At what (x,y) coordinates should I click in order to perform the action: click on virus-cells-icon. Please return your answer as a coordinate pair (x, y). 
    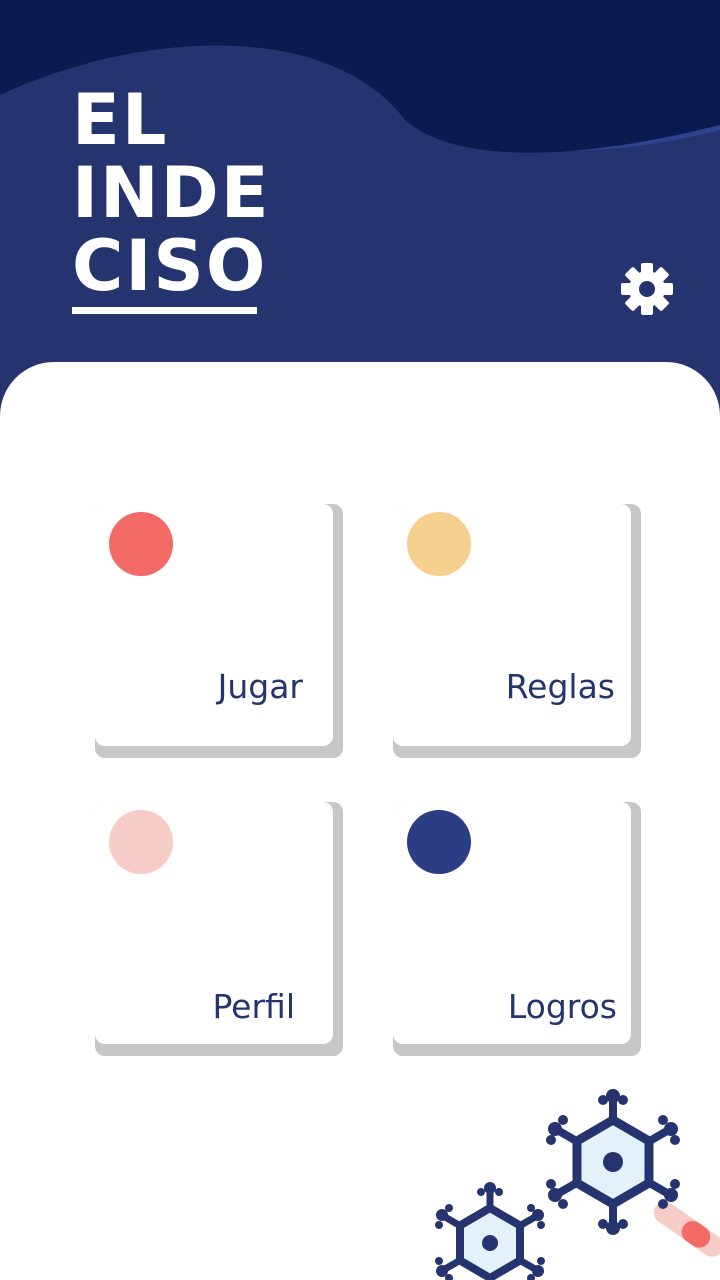
    Looking at the image, I should click on (577, 1184).